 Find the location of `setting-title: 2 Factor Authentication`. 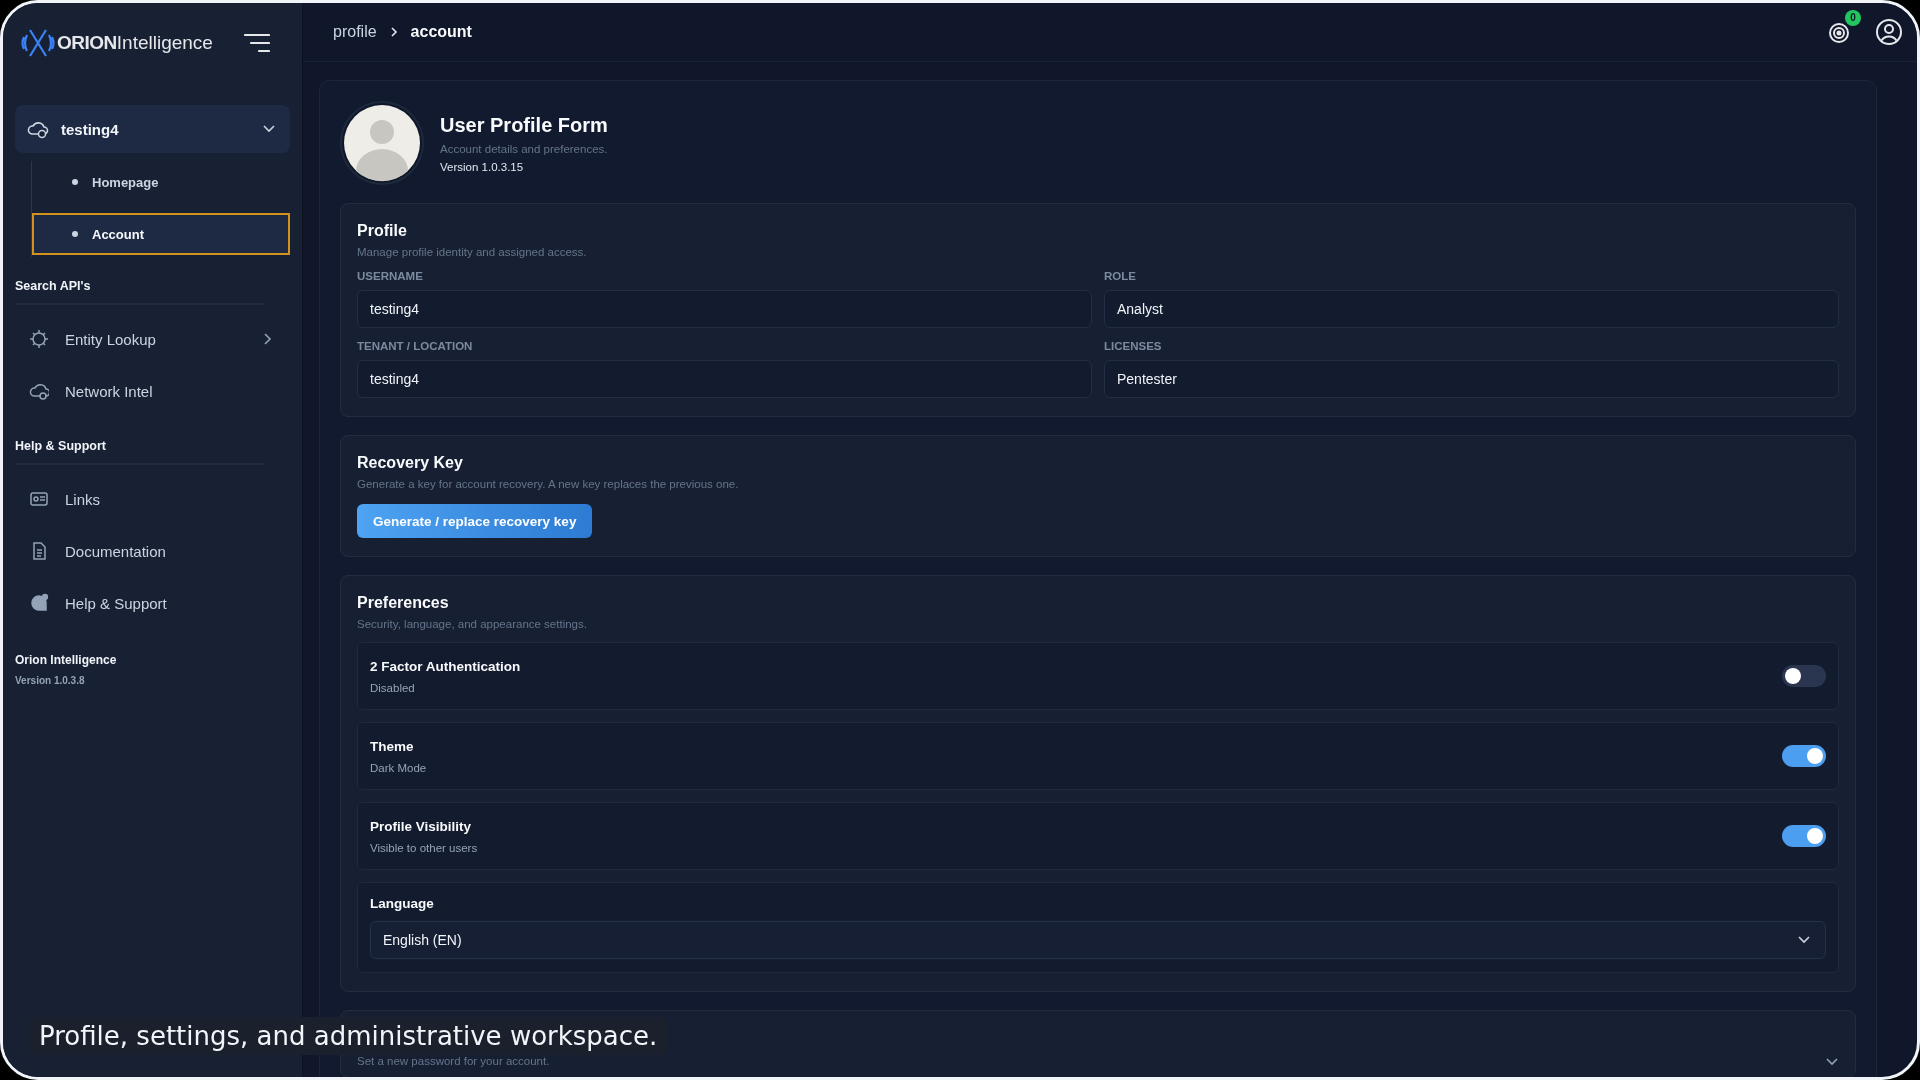

setting-title: 2 Factor Authentication is located at coordinates (446, 666).